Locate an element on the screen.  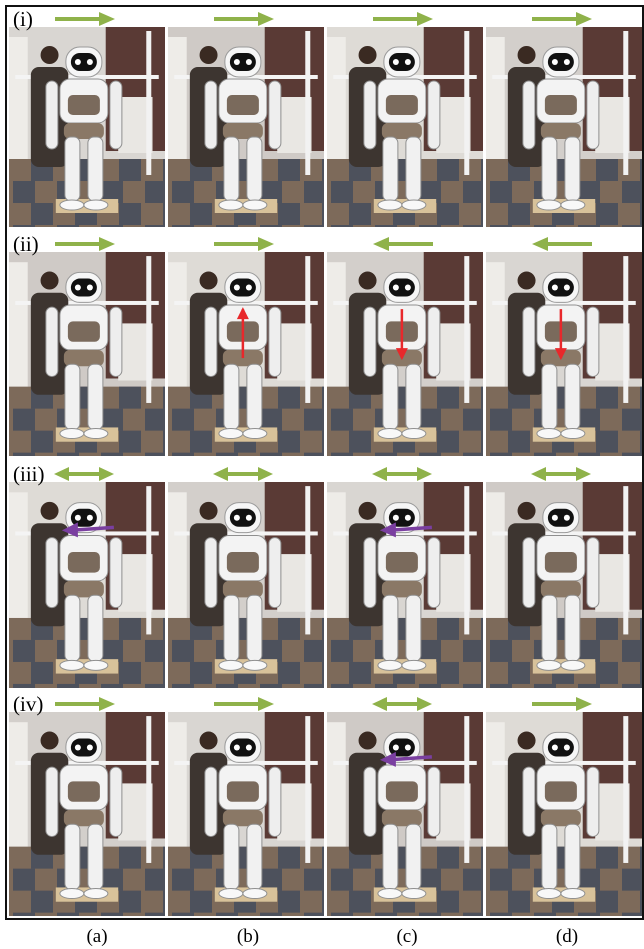
photo-panel-iii-b is located at coordinates (246, 585).